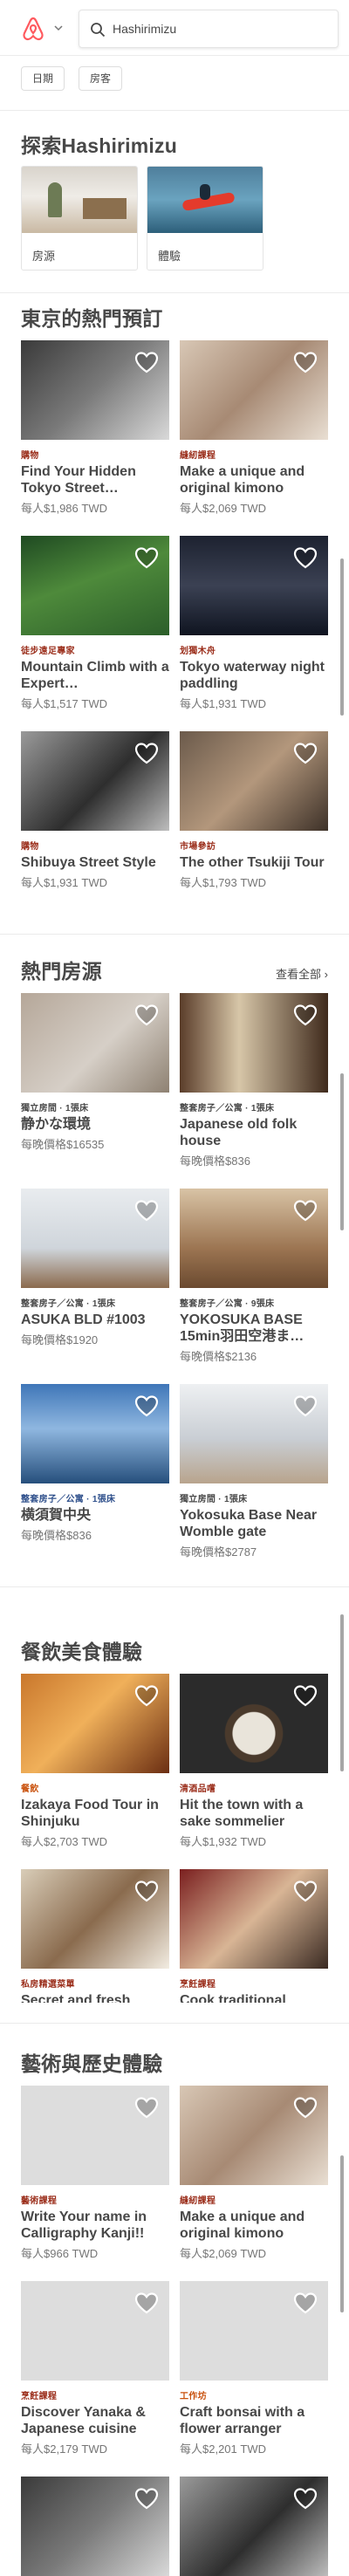 The height and width of the screenshot is (2576, 349). What do you see at coordinates (222, 29) in the screenshot?
I see `search-input` at bounding box center [222, 29].